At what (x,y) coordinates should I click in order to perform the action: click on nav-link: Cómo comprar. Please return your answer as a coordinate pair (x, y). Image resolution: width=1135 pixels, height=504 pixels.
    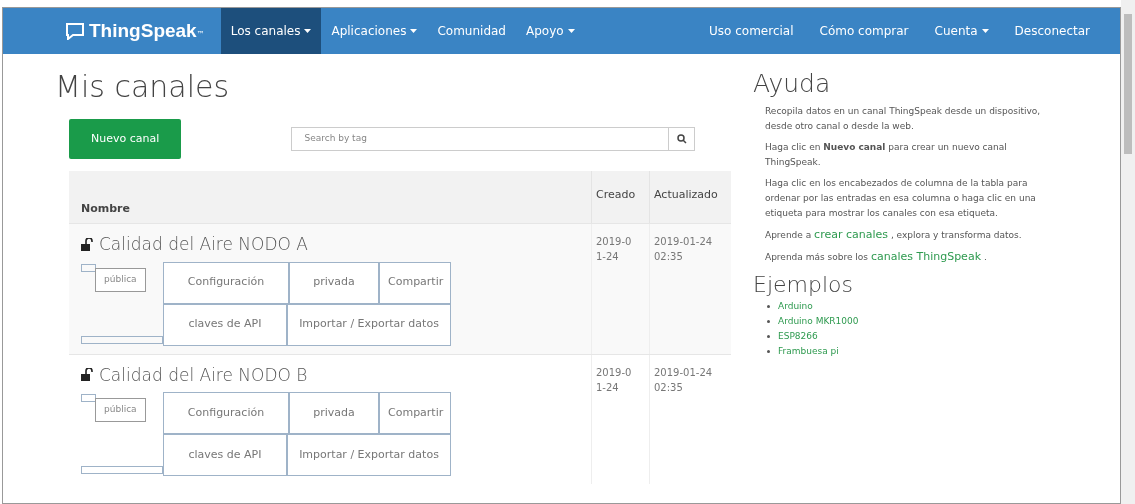
    Looking at the image, I should click on (864, 31).